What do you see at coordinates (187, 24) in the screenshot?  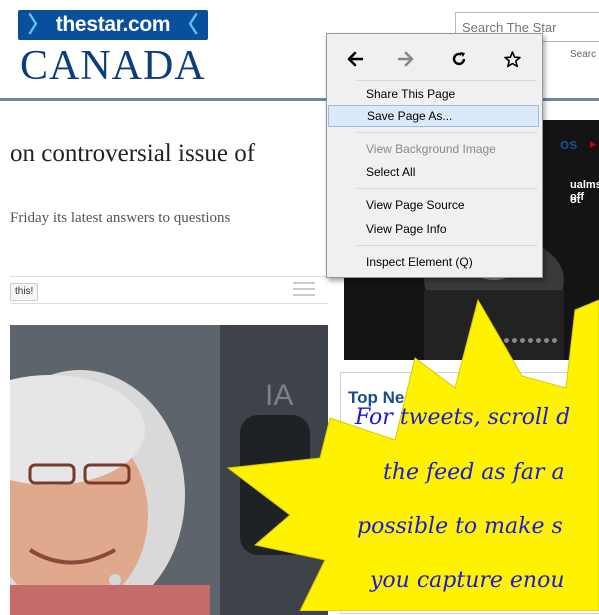 I see `logo-right-chevron-icon: 〈` at bounding box center [187, 24].